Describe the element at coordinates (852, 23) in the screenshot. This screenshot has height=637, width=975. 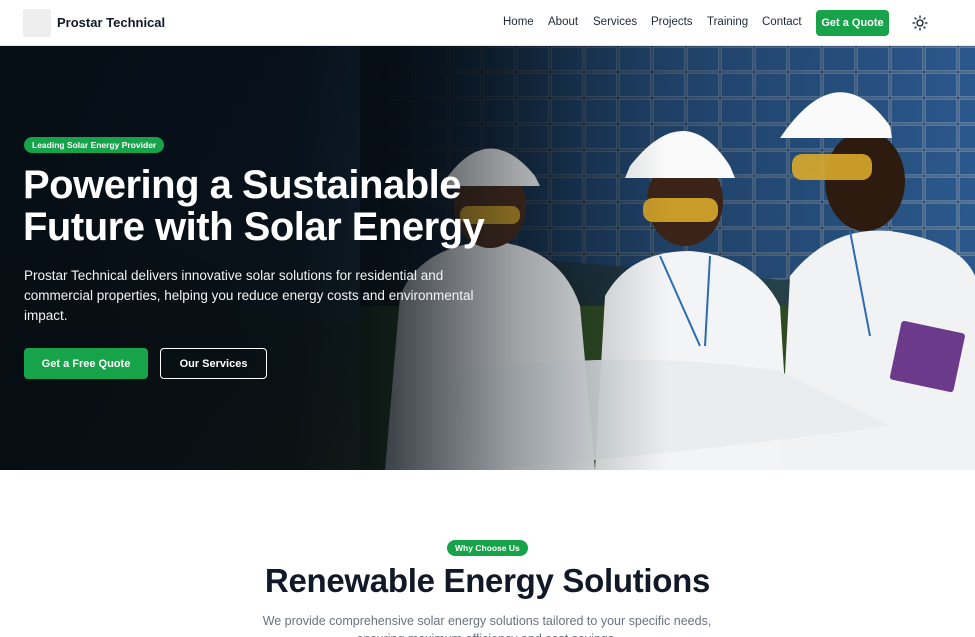
I see `get-quote-button: Get a Quote` at that location.